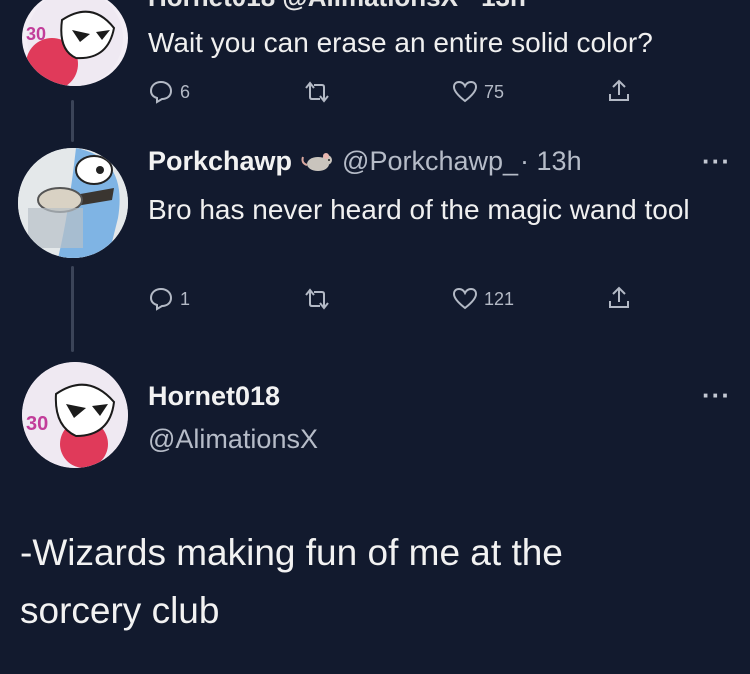 Image resolution: width=750 pixels, height=674 pixels. I want to click on tweet1-reply-button: 6, so click(169, 92).